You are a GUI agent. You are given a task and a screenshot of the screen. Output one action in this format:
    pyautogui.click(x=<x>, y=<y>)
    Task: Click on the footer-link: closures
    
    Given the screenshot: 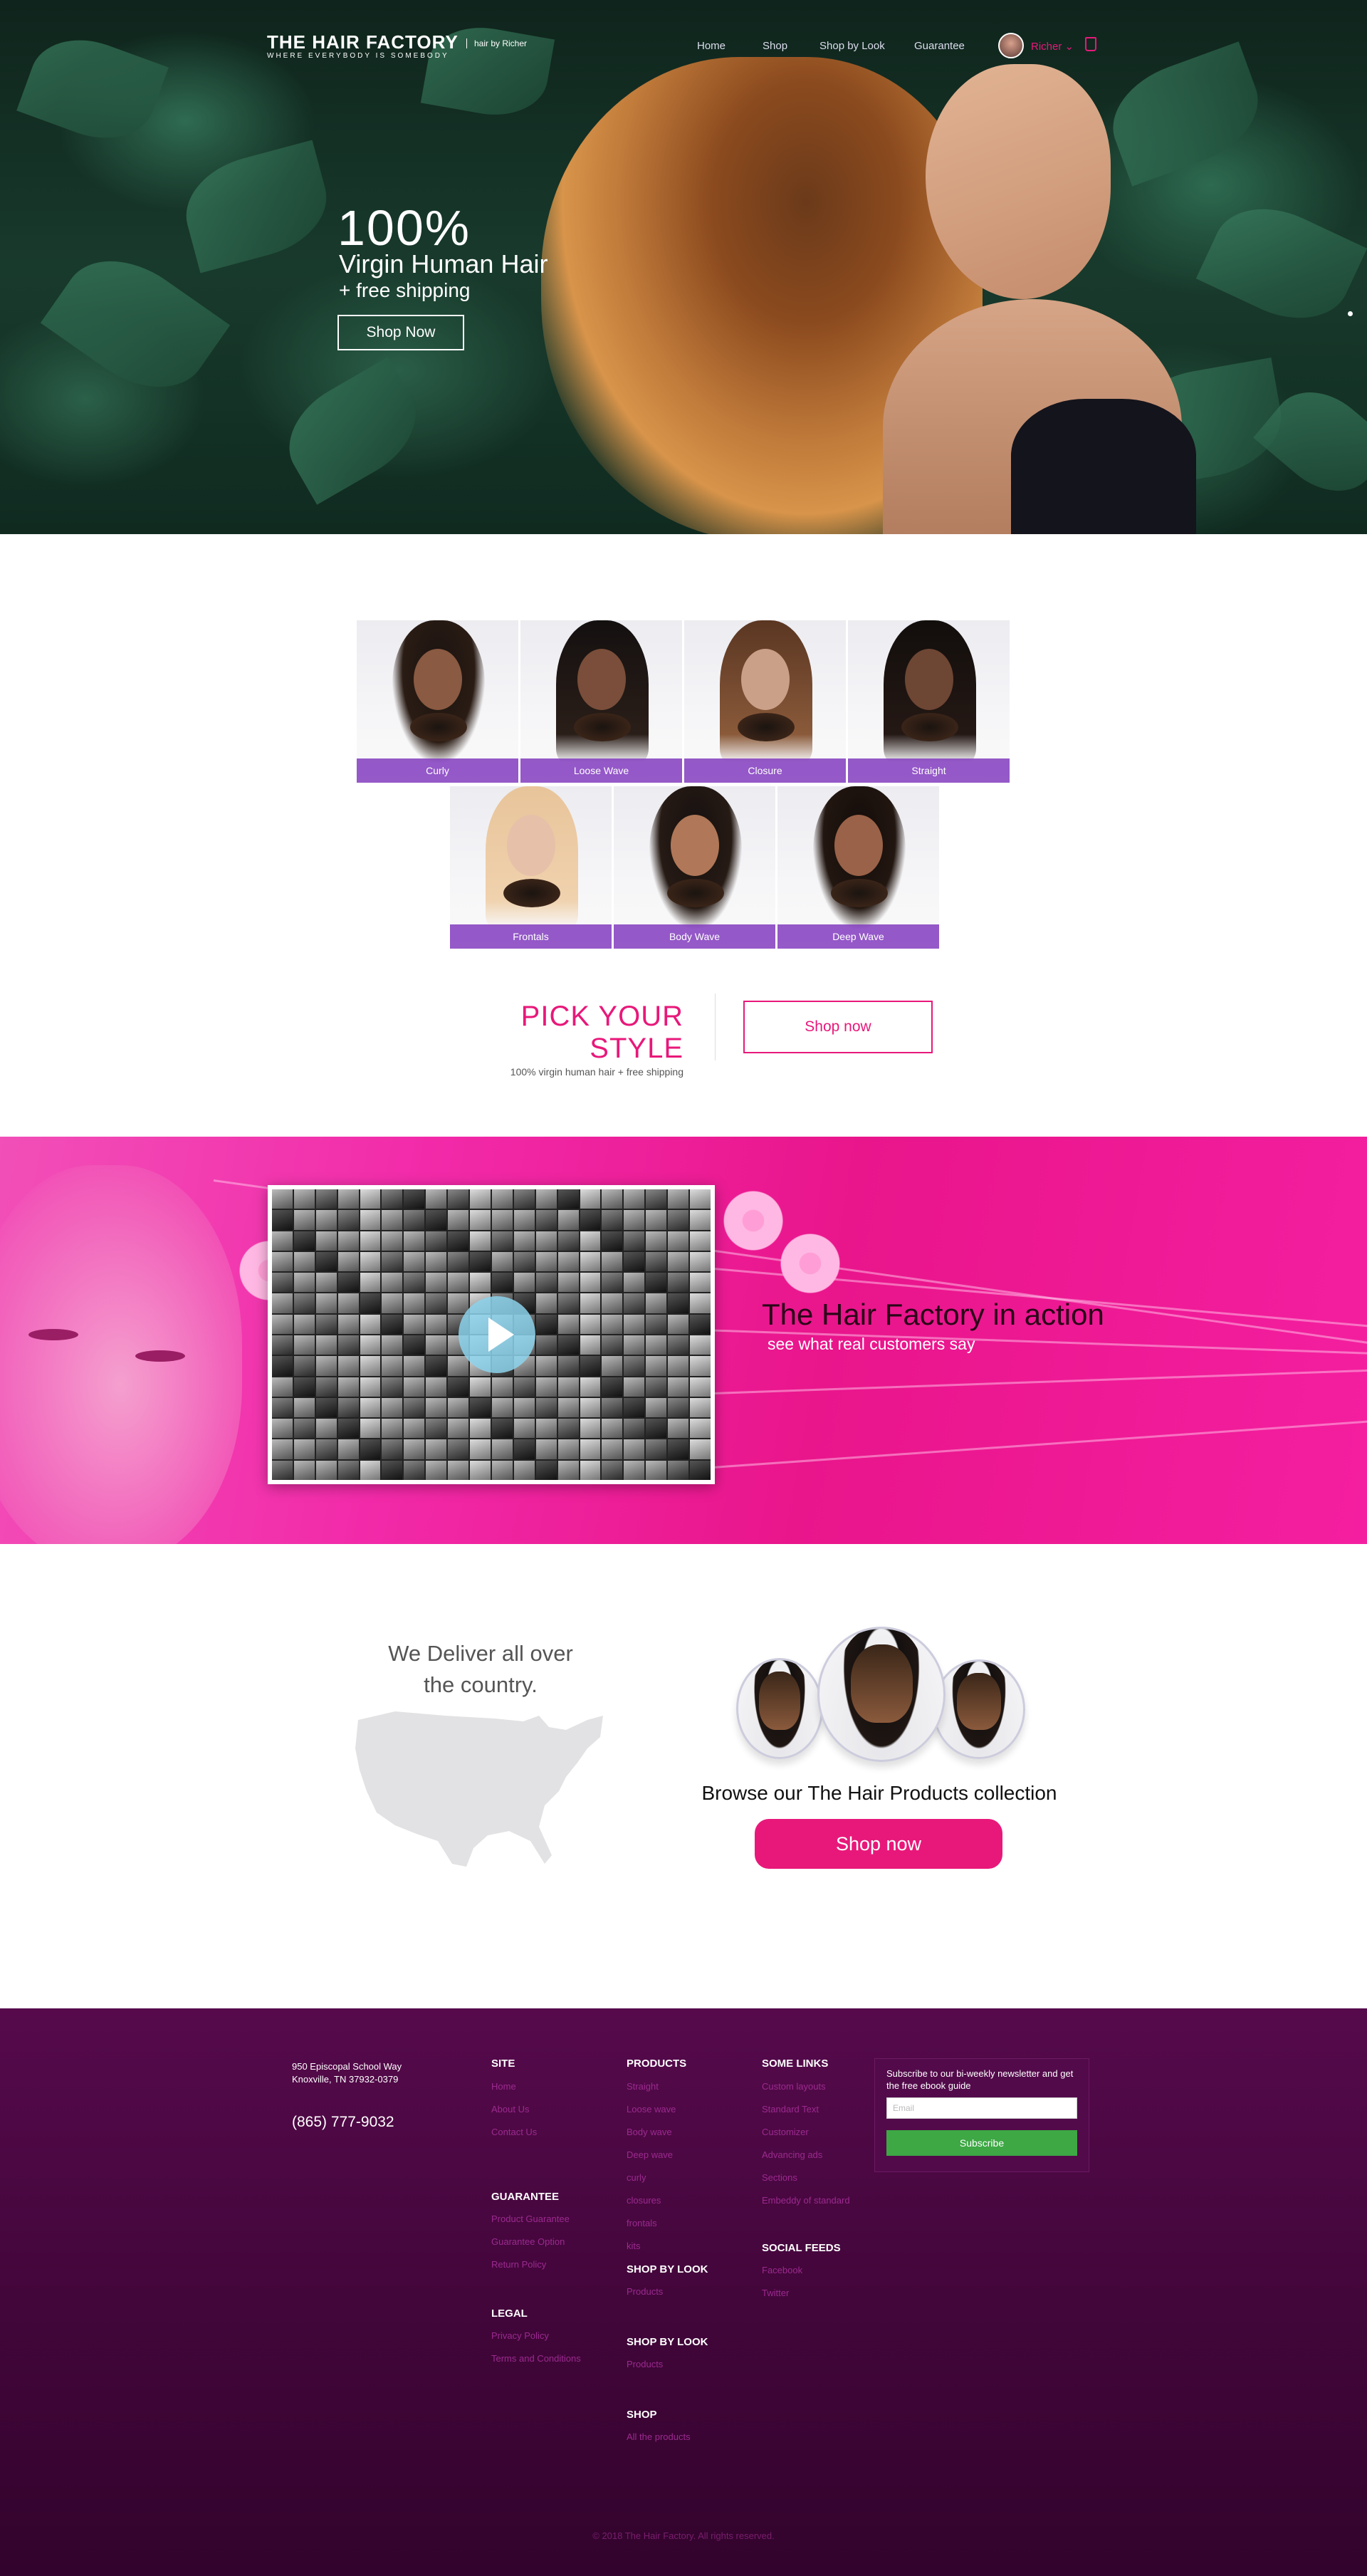 What is the action you would take?
    pyautogui.click(x=644, y=2200)
    